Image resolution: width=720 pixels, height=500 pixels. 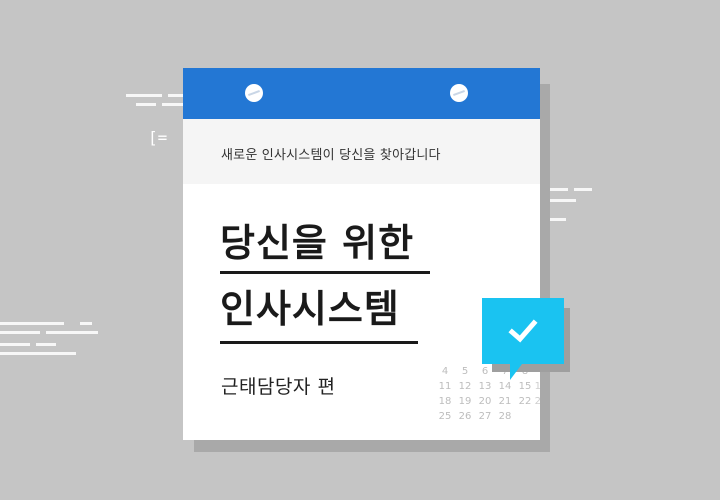 What do you see at coordinates (445, 386) in the screenshot?
I see `calendar-day: 11` at bounding box center [445, 386].